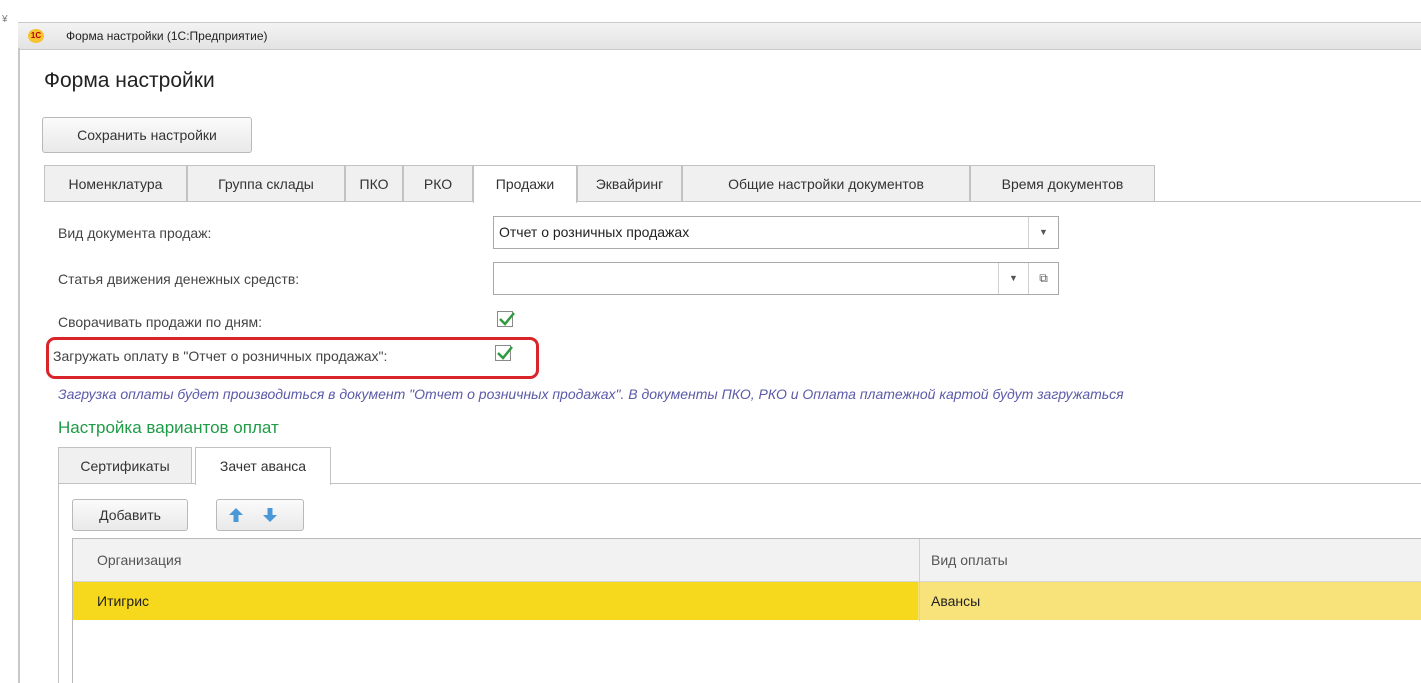 This screenshot has height=683, width=1421. I want to click on table-header: Организация Вид оплаты, so click(747, 560).